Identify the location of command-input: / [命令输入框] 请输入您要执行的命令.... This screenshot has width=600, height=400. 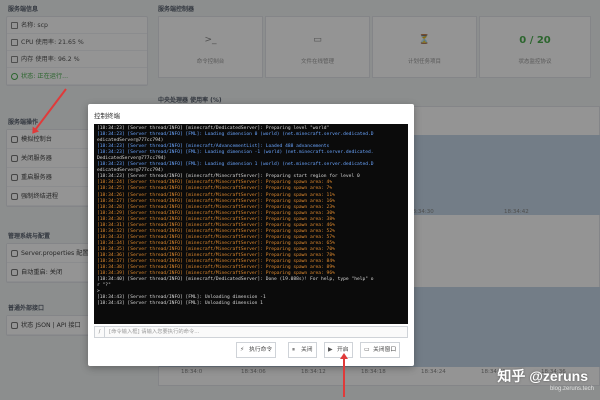
(251, 332).